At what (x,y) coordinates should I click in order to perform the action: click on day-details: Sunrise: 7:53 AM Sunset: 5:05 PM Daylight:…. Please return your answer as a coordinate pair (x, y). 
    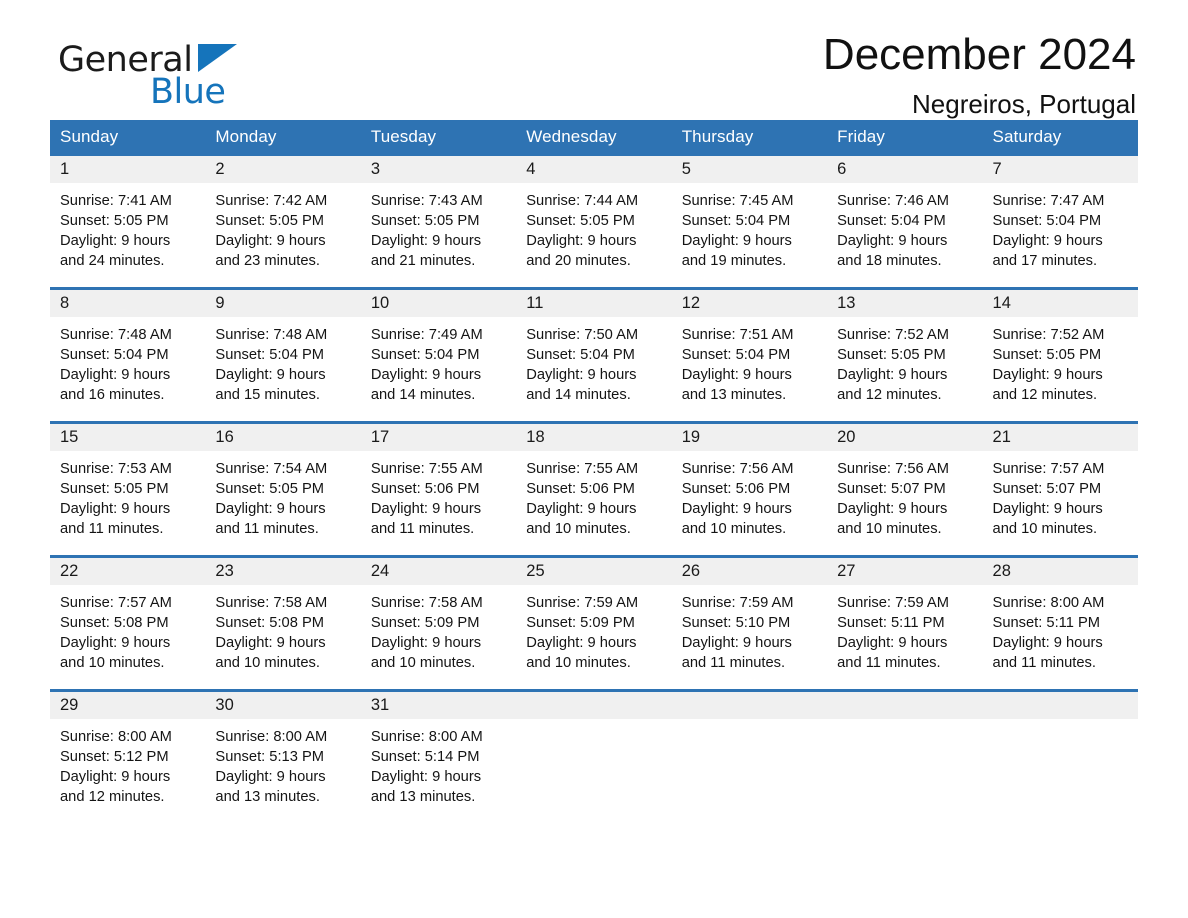
    Looking at the image, I should click on (127, 495).